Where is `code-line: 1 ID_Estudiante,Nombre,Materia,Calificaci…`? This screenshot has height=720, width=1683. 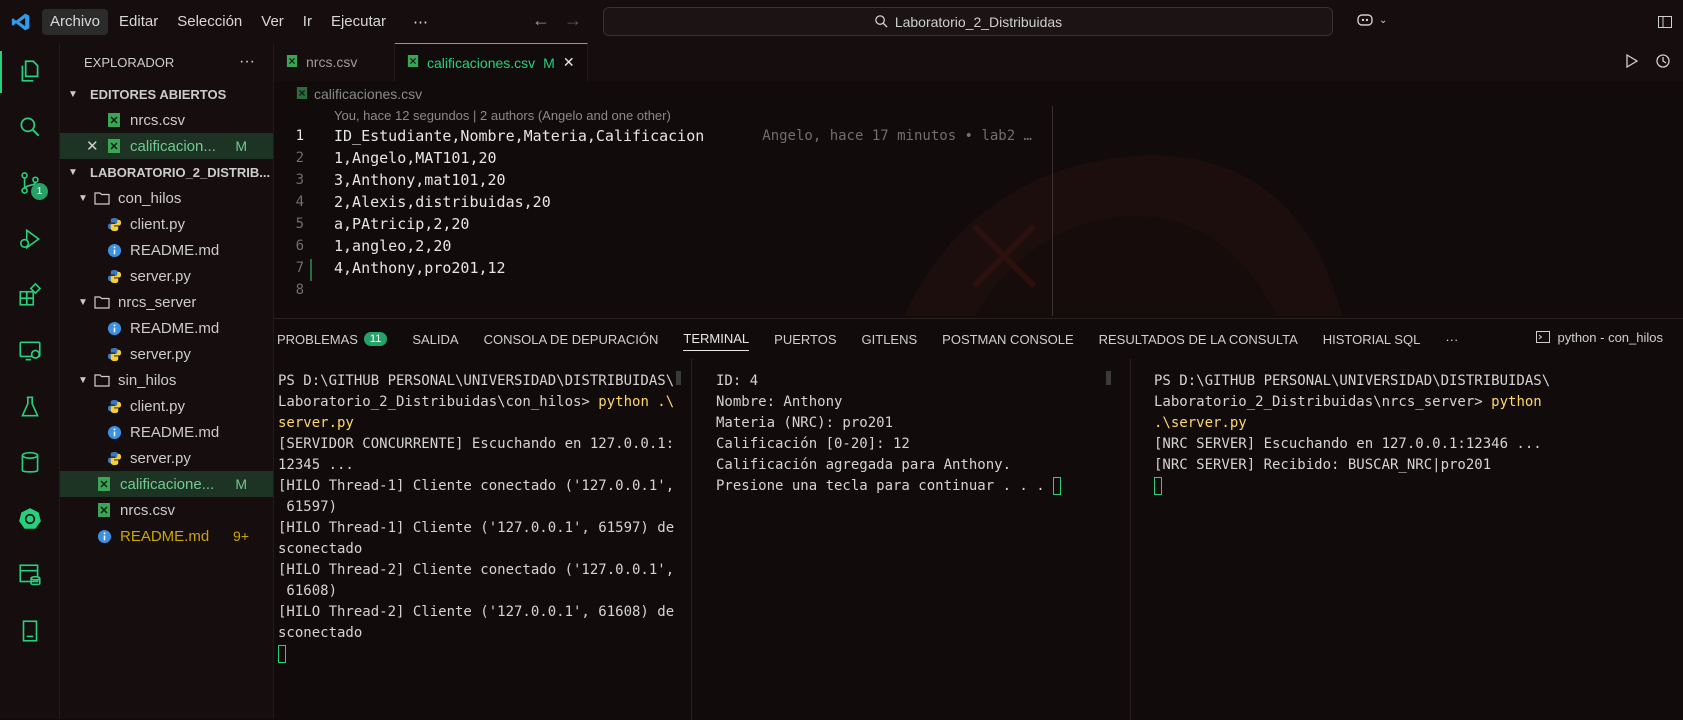 code-line: 1 ID_Estudiante,Nombre,Materia,Calificaci… is located at coordinates (653, 136).